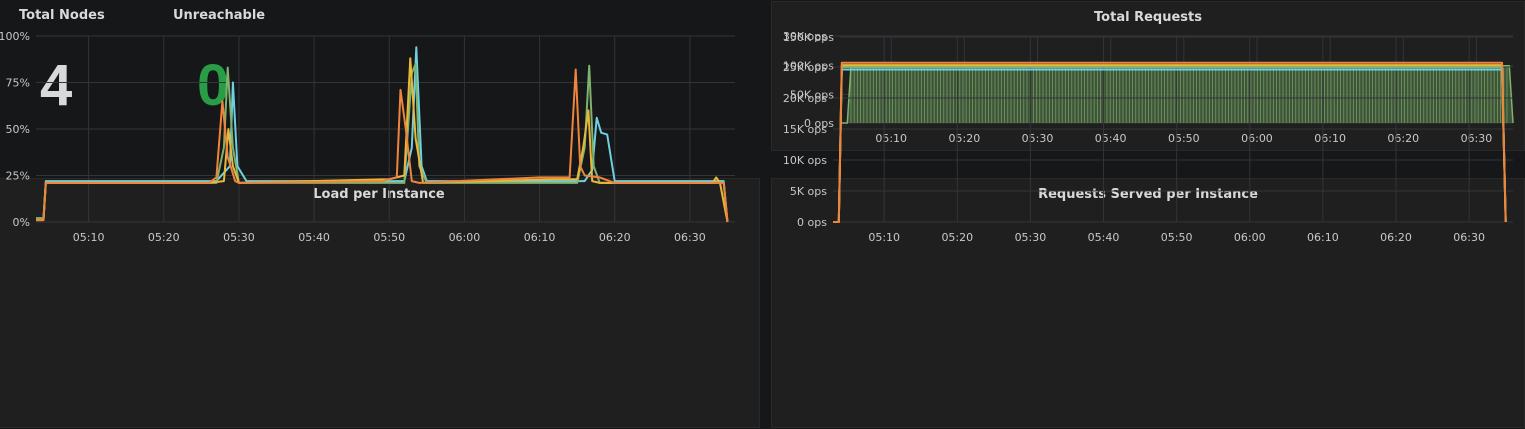  What do you see at coordinates (15, 36) in the screenshot?
I see `y-tick-label: 100%` at bounding box center [15, 36].